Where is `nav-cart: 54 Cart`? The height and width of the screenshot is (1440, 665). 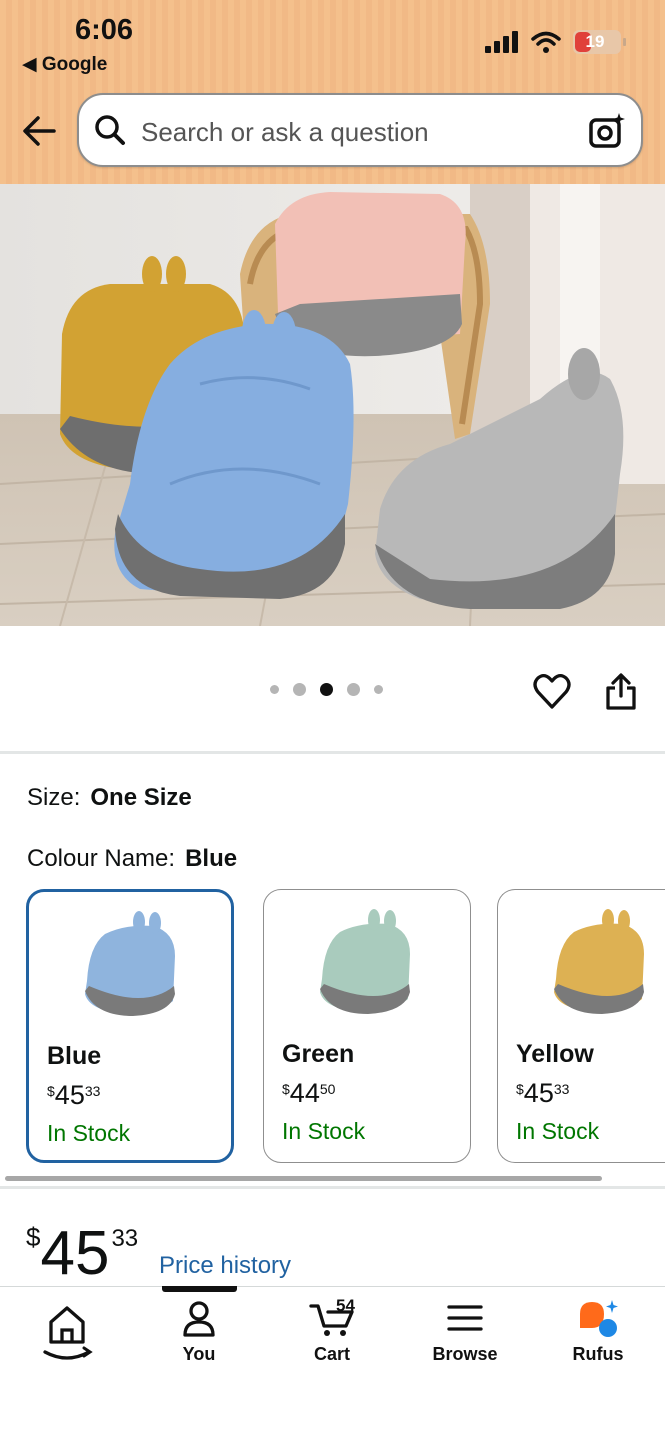 nav-cart: 54 Cart is located at coordinates (332, 1337).